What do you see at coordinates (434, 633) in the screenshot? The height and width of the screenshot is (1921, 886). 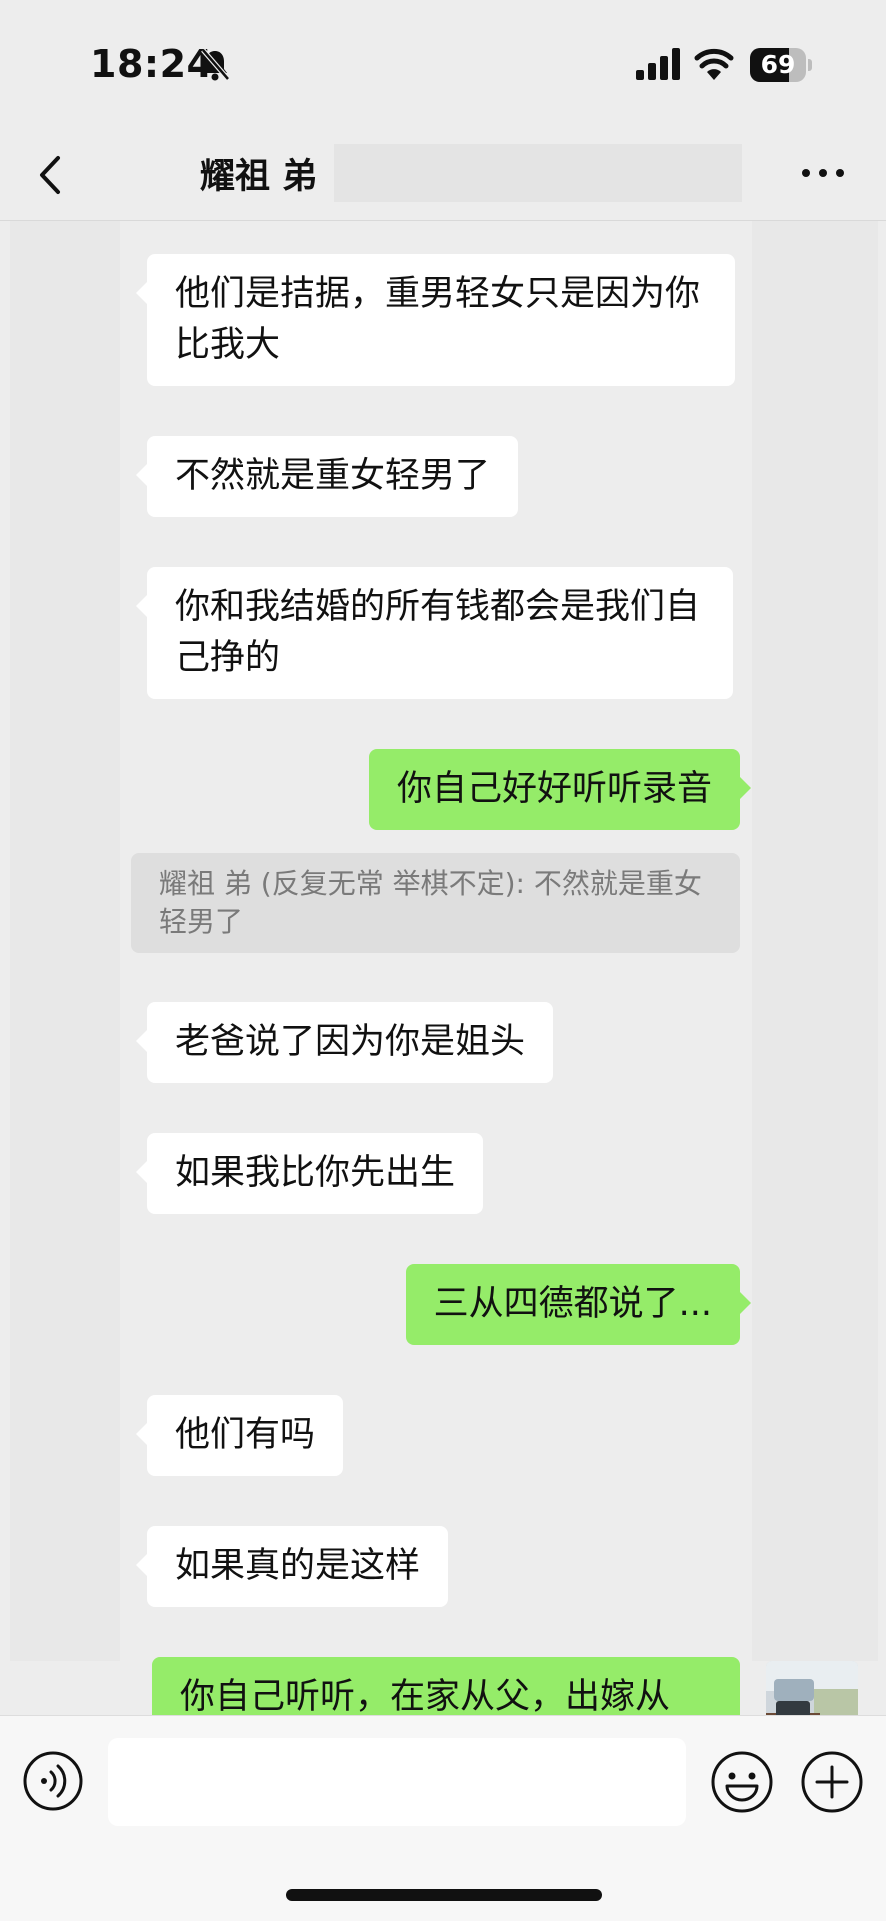 I see `message-bubble-incoming: 你和我结婚的所有钱都会是我们自己挣的` at bounding box center [434, 633].